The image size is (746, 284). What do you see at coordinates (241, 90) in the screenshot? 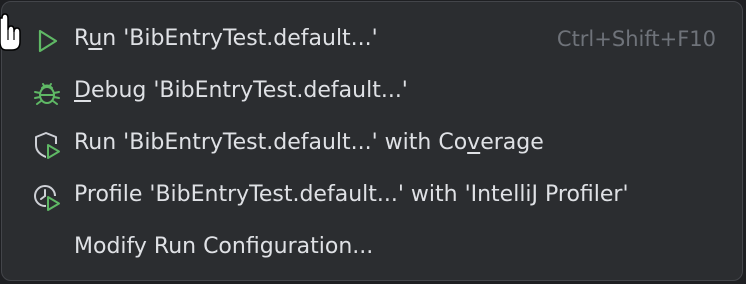
I see `menu-item-label: Debug 'BibEntryTest.default...'` at bounding box center [241, 90].